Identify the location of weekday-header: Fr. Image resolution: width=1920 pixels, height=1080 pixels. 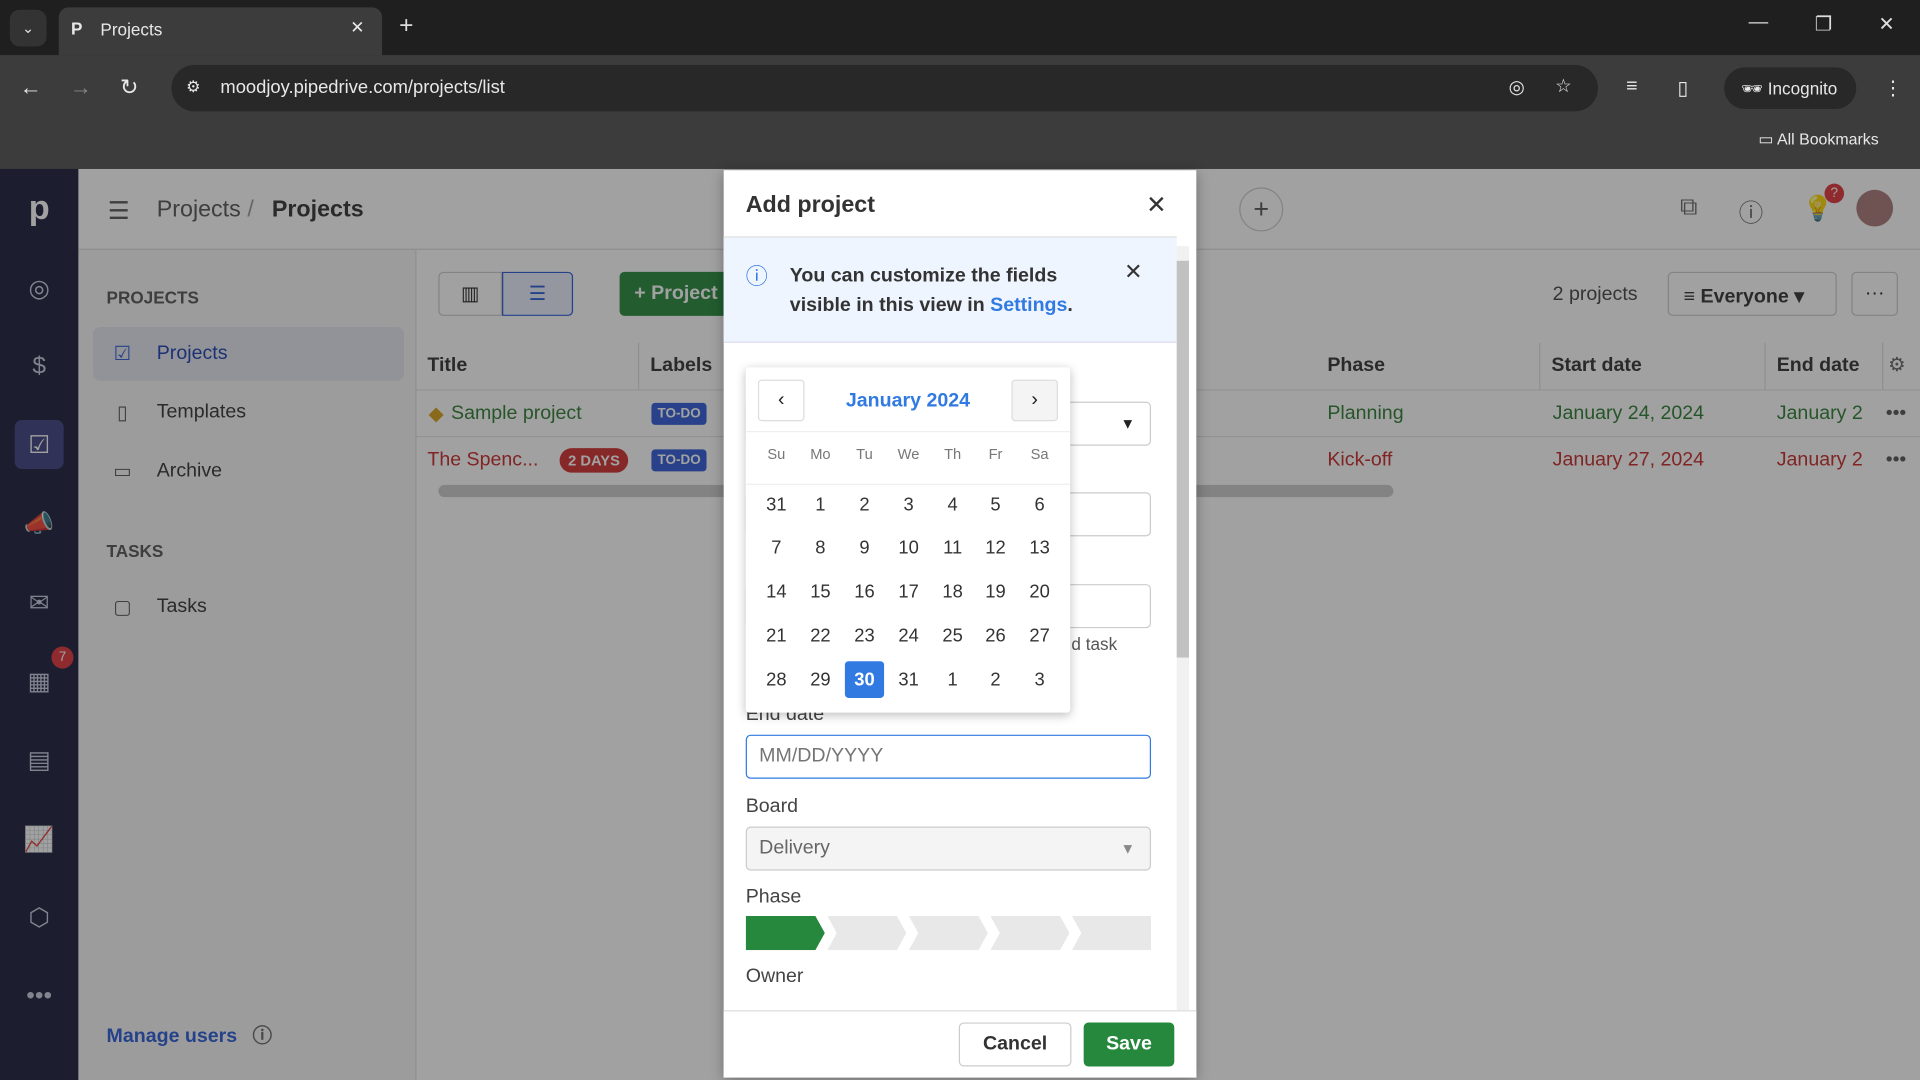
(995, 454).